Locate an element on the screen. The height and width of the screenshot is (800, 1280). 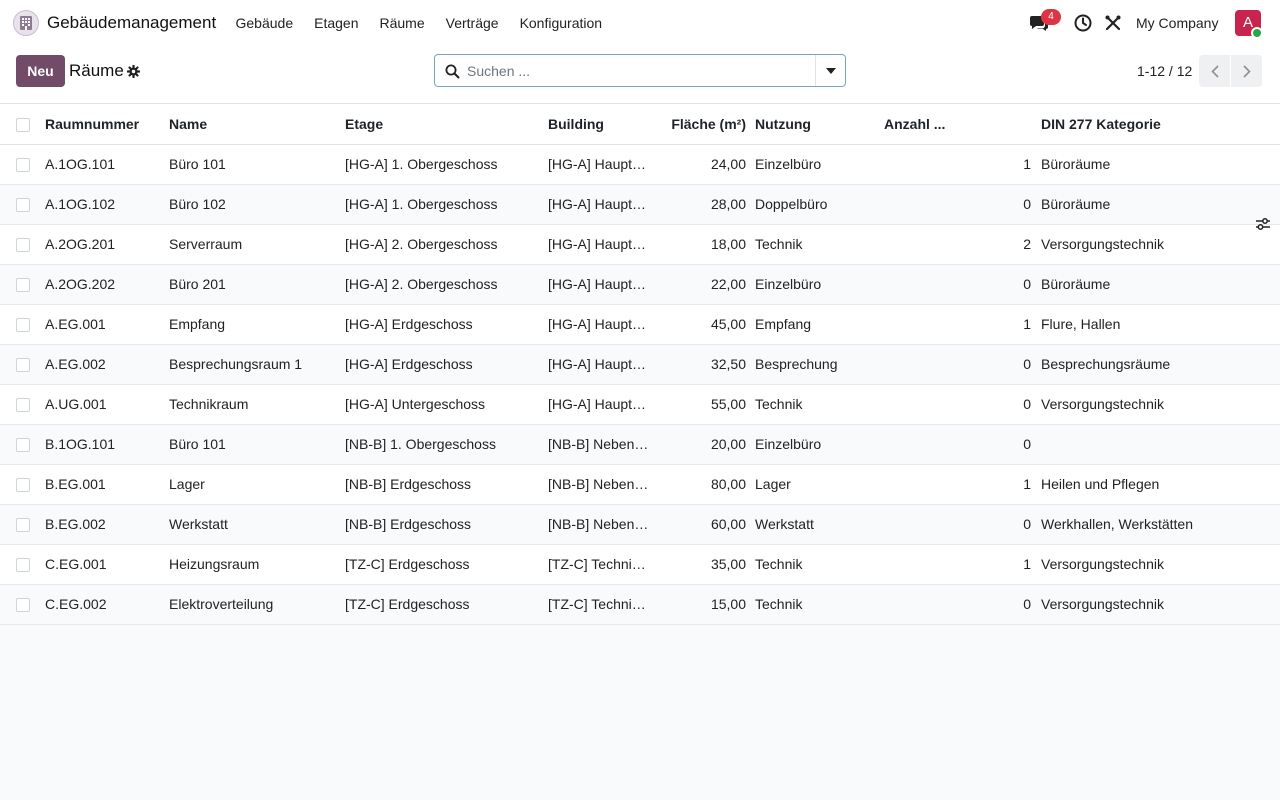
cell-name: Büro 102 is located at coordinates (257, 204).